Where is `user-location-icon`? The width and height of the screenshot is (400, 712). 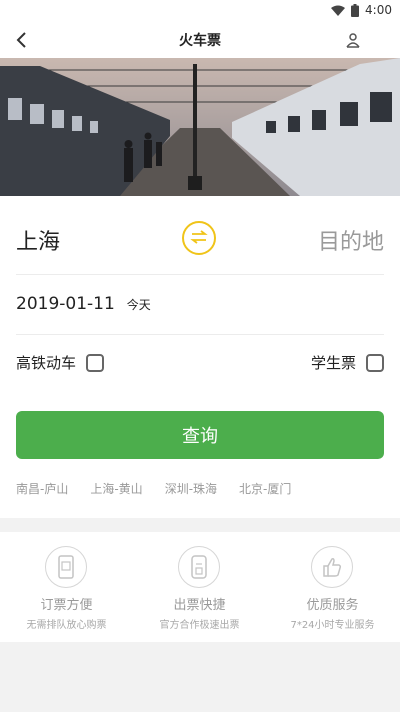
user-location-icon is located at coordinates (353, 40).